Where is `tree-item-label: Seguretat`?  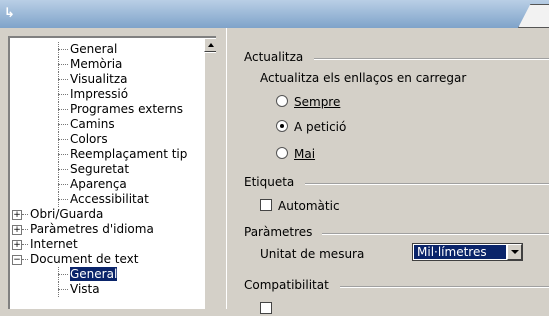
tree-item-label: Seguretat is located at coordinates (100, 169).